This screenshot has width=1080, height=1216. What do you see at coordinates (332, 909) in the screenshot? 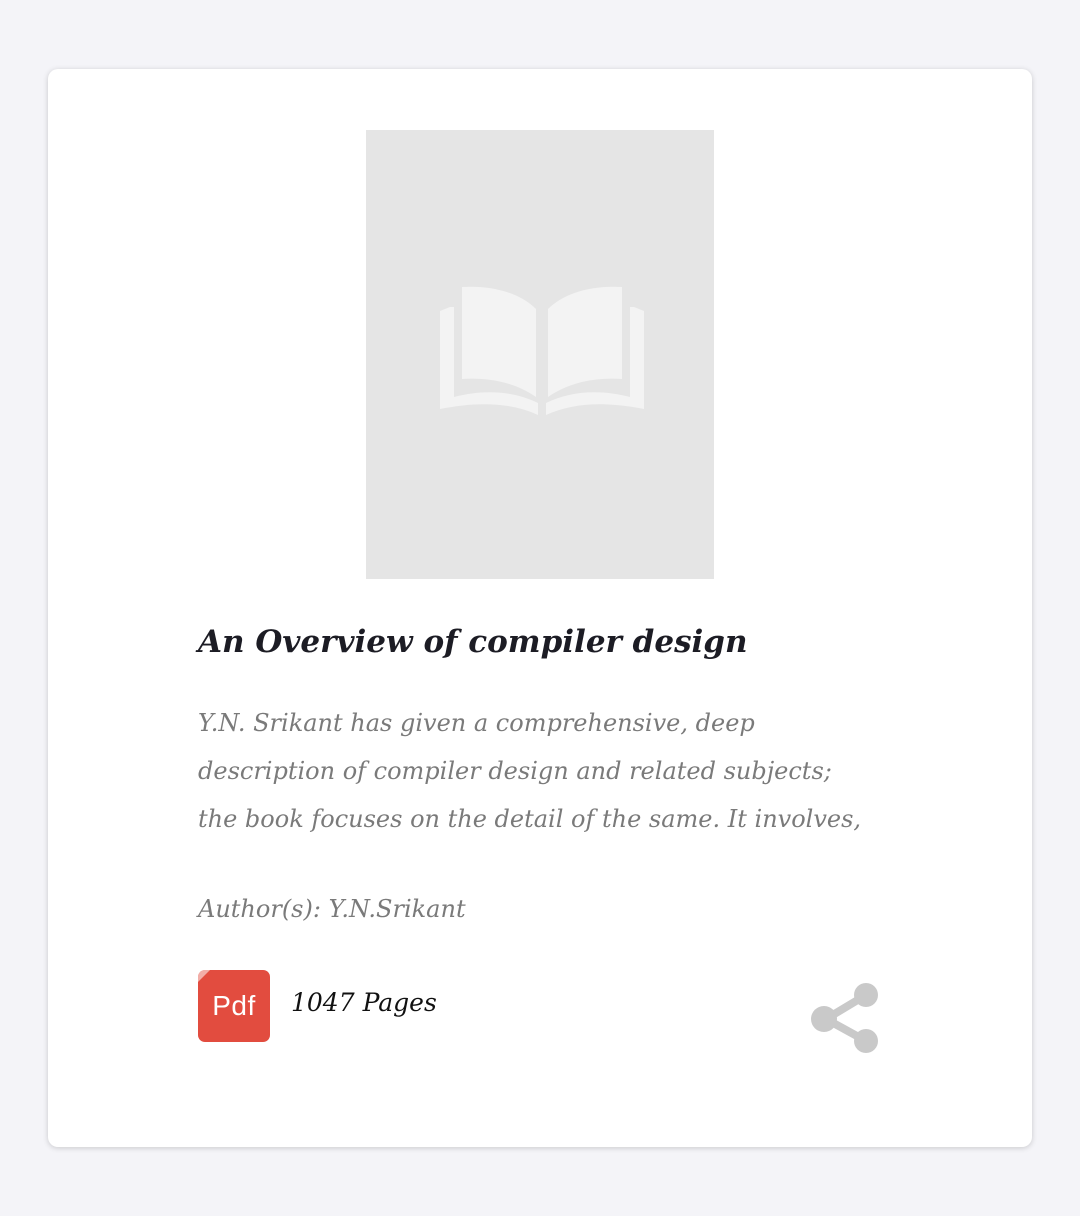
I see `book-authors: Author(s): Y.N.Srikant` at bounding box center [332, 909].